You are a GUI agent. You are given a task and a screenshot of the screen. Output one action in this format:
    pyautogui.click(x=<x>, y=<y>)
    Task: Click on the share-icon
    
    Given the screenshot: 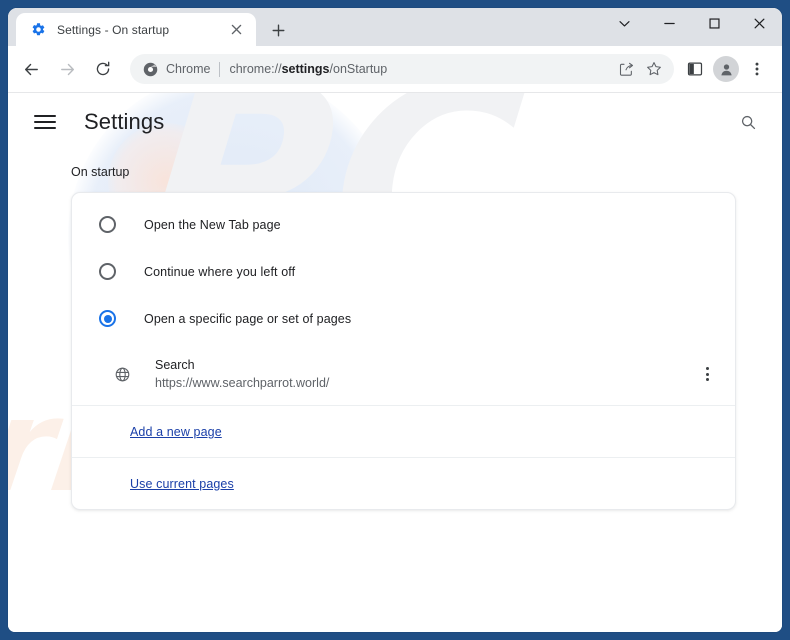 What is the action you would take?
    pyautogui.click(x=626, y=69)
    